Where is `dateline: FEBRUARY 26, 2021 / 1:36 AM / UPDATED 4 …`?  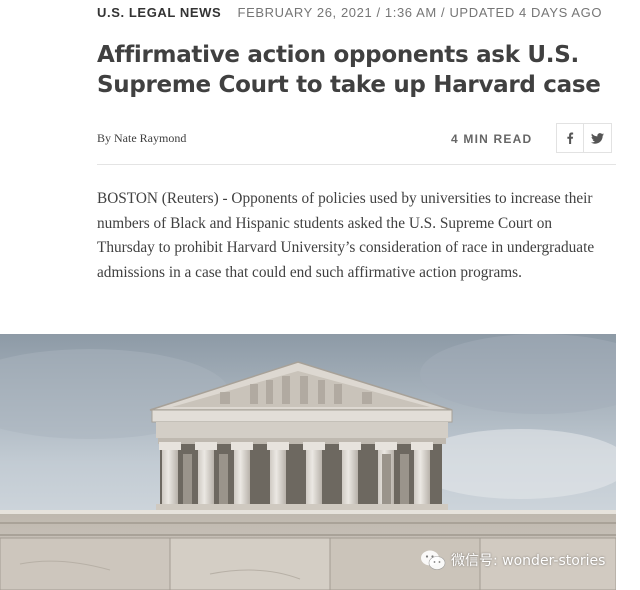 dateline: FEBRUARY 26, 2021 / 1:36 AM / UPDATED 4 … is located at coordinates (420, 12).